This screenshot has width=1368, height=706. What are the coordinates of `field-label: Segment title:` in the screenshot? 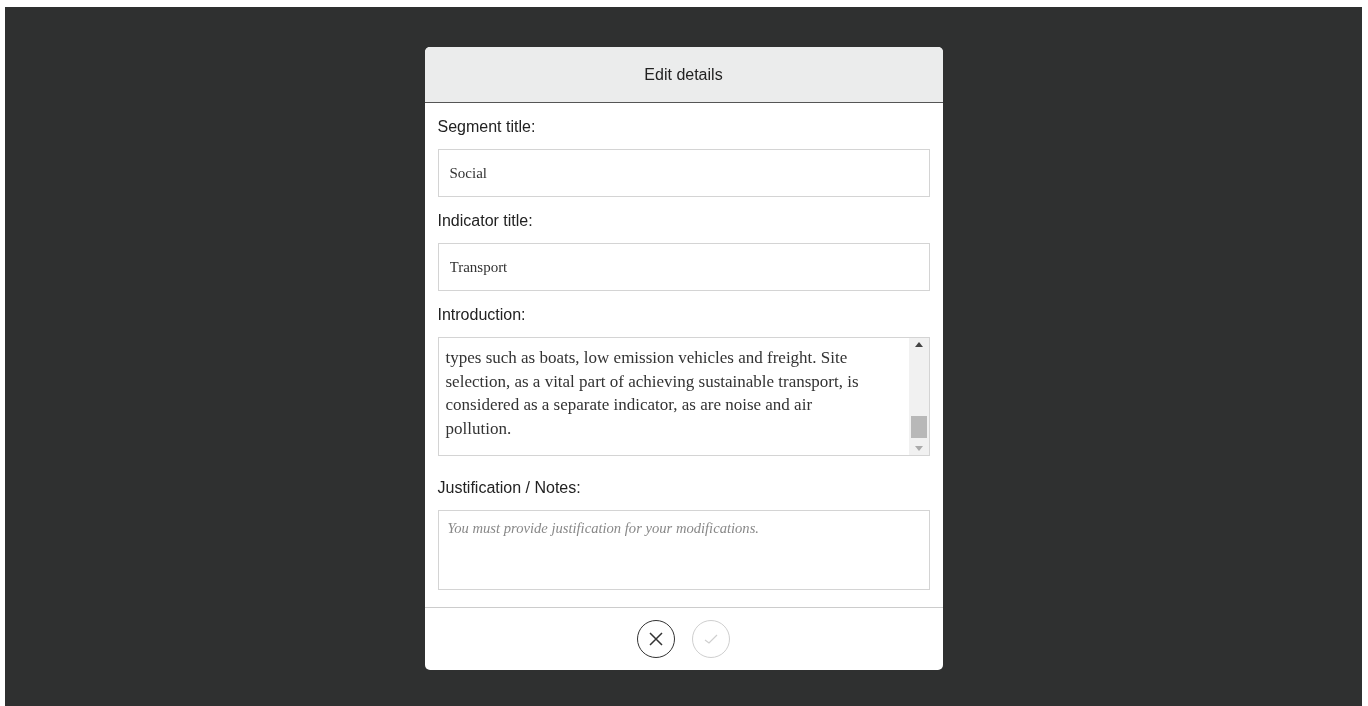 It's located at (486, 127).